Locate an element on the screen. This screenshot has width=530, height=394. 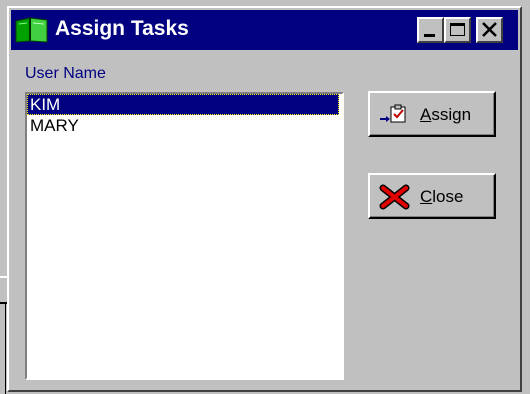
list-item-kim: KIM is located at coordinates (183, 104).